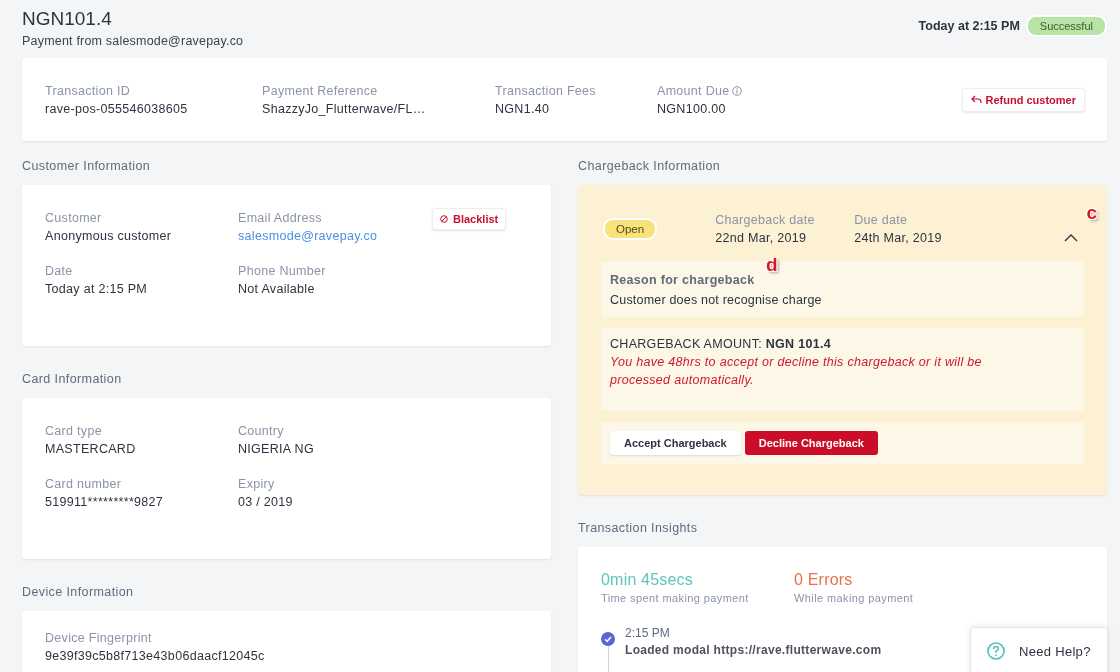  I want to click on field-value: 22nd Mar, 2019, so click(761, 238).